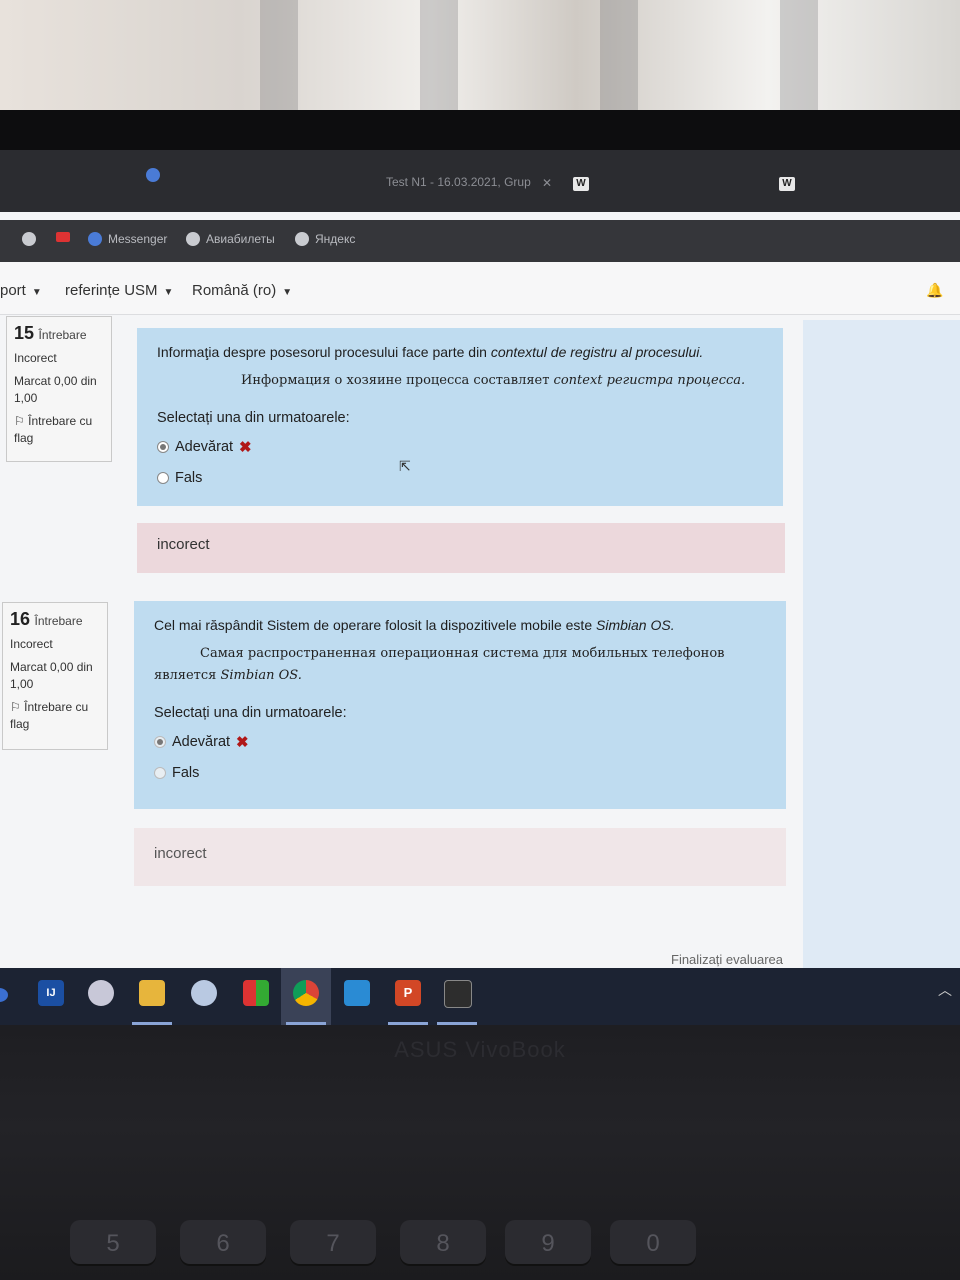 The width and height of the screenshot is (960, 1280). What do you see at coordinates (63, 237) in the screenshot?
I see `youtube-icon` at bounding box center [63, 237].